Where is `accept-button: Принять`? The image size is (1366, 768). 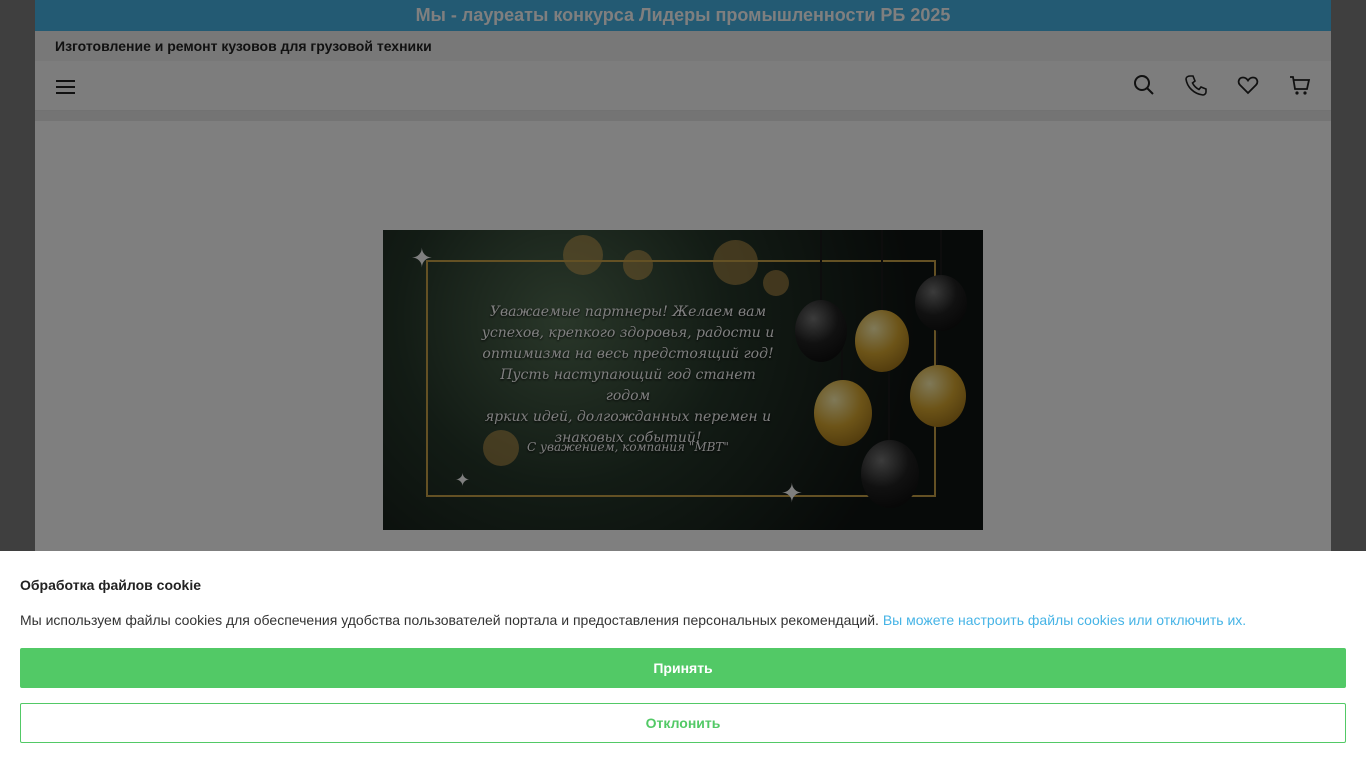 accept-button: Принять is located at coordinates (683, 668).